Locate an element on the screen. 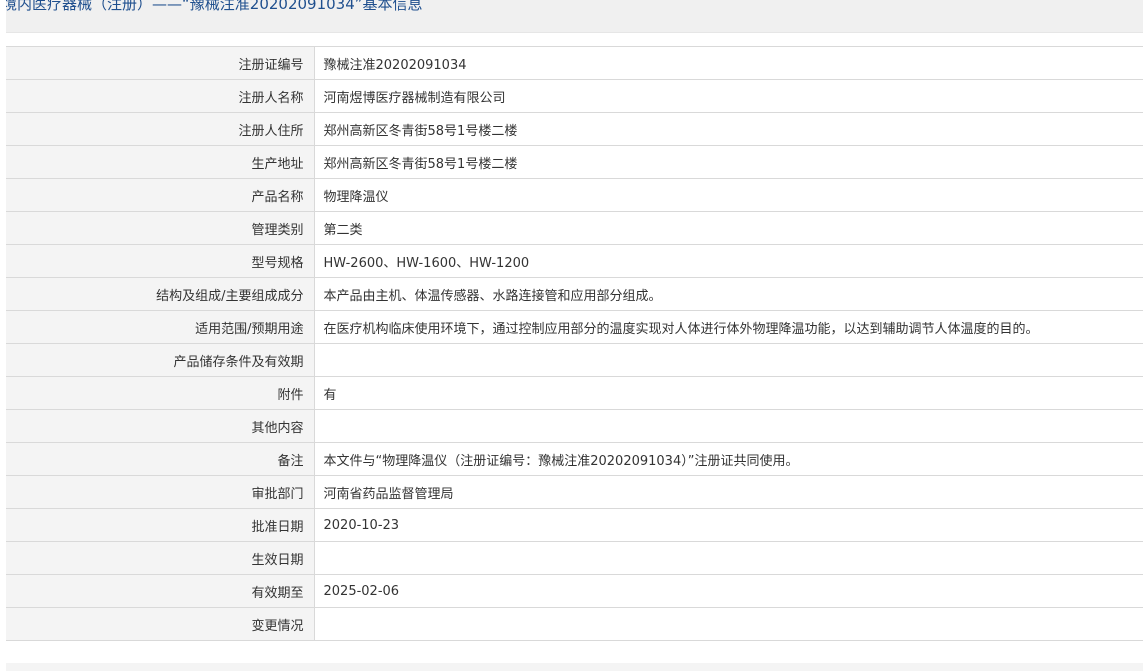  field-label: 附件 is located at coordinates (160, 393).